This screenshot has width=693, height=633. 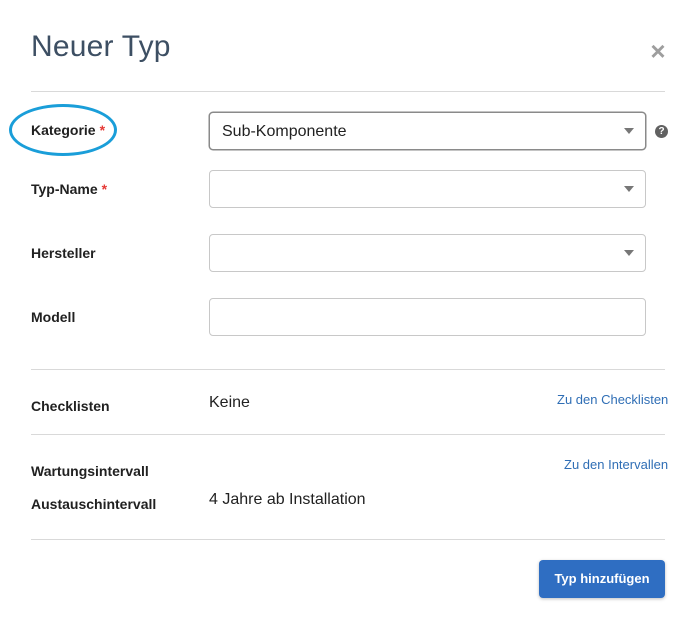 I want to click on kategorie-select-value: Sub-Komponente, so click(x=284, y=131).